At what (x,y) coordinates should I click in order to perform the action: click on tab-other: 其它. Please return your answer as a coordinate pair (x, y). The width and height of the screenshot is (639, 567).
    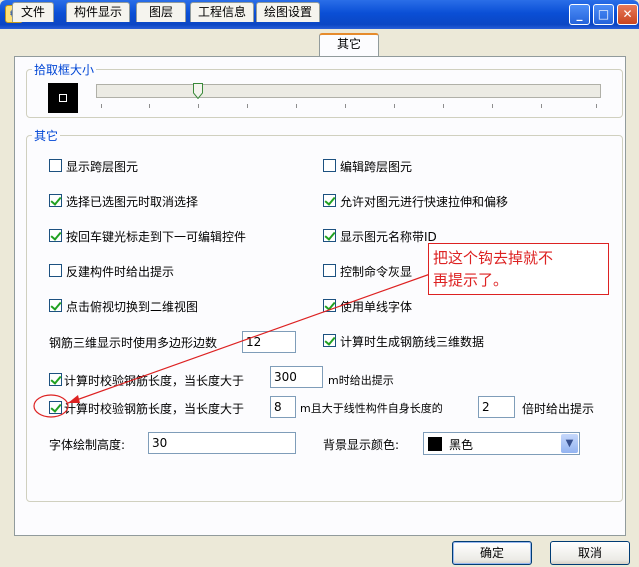
    Looking at the image, I should click on (349, 44).